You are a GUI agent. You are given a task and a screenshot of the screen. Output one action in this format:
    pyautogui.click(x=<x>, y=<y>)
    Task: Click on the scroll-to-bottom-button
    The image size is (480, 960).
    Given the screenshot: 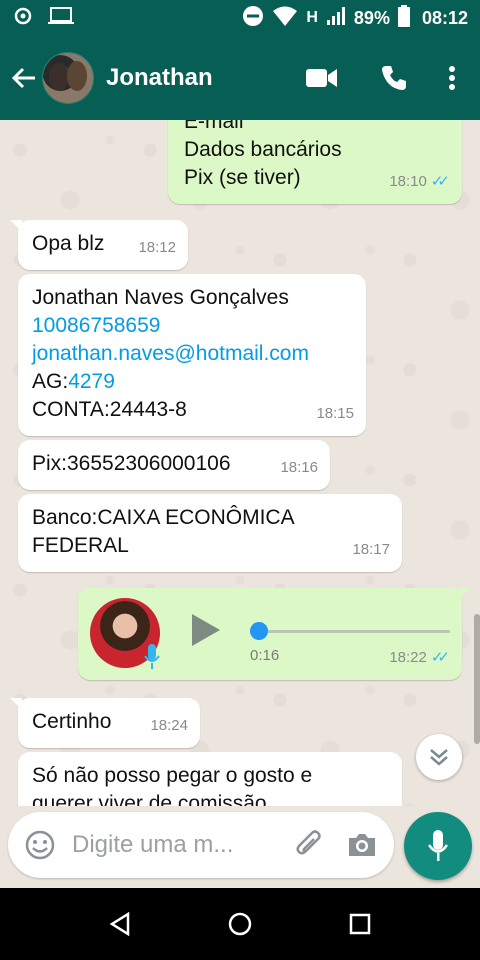 What is the action you would take?
    pyautogui.click(x=439, y=757)
    